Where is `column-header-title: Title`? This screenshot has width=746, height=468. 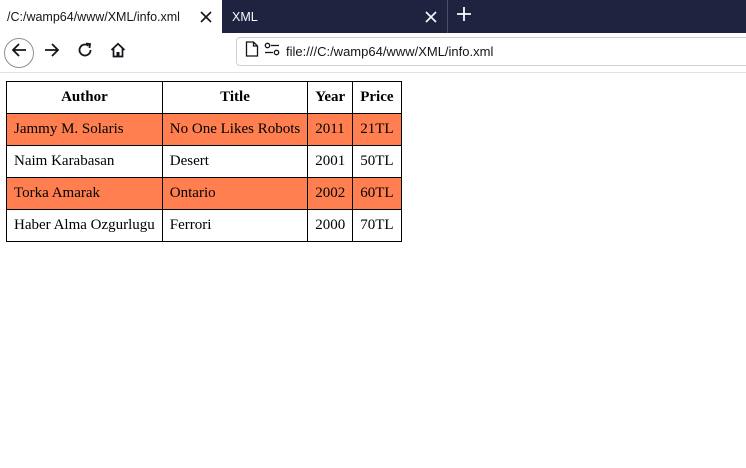 column-header-title: Title is located at coordinates (235, 97).